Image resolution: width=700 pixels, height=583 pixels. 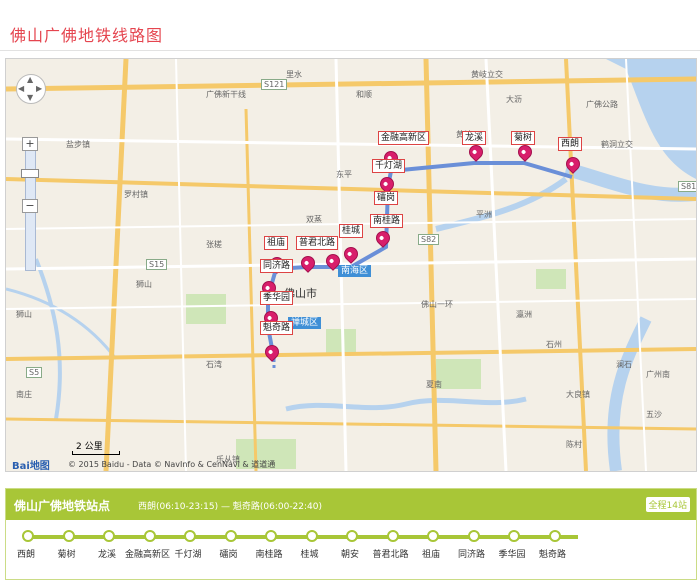 What do you see at coordinates (34, 372) in the screenshot?
I see `road-badge: S5` at bounding box center [34, 372].